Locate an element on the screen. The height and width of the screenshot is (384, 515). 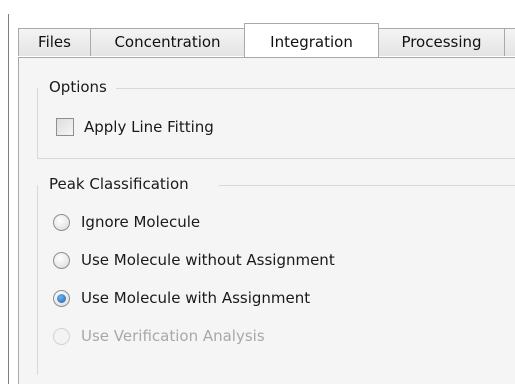
peak-classification-border-top is located at coordinates (367, 185).